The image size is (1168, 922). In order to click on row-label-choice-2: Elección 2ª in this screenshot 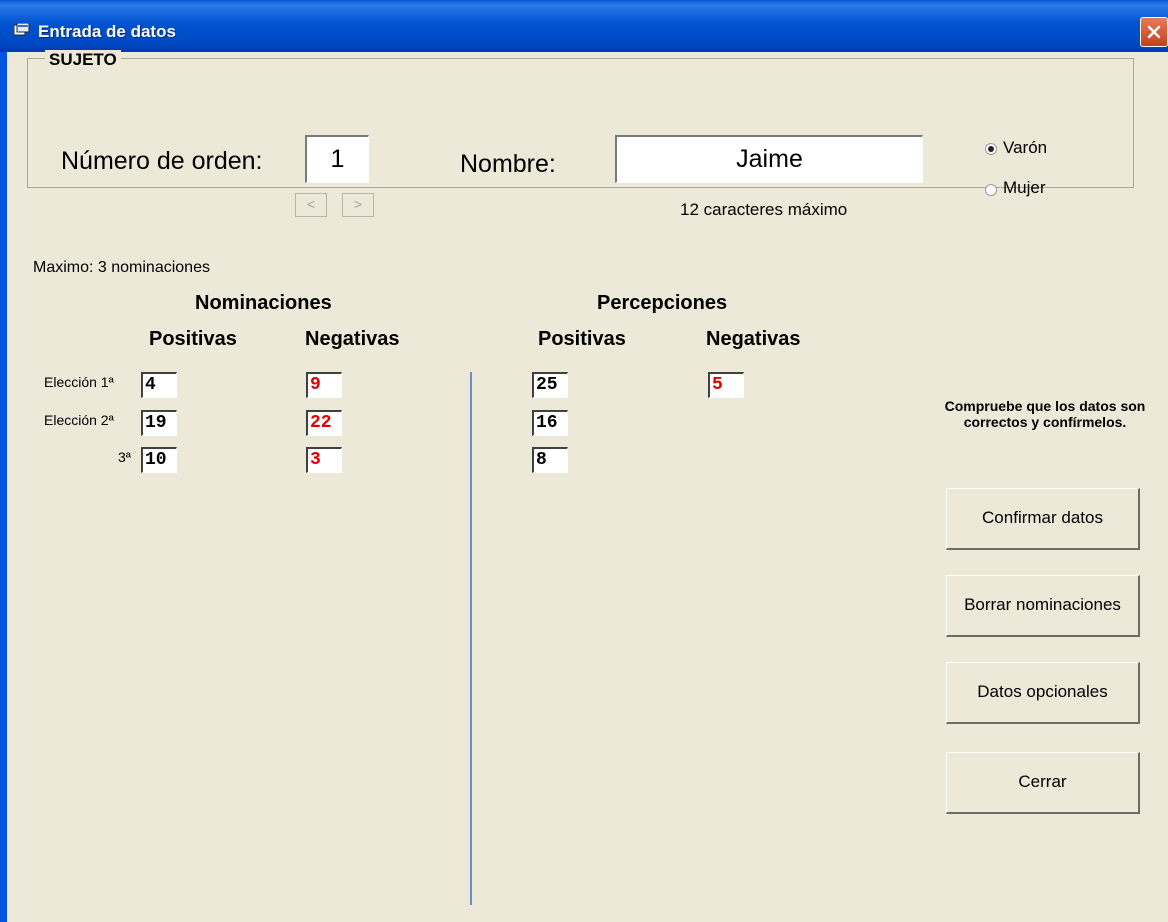, I will do `click(79, 420)`.